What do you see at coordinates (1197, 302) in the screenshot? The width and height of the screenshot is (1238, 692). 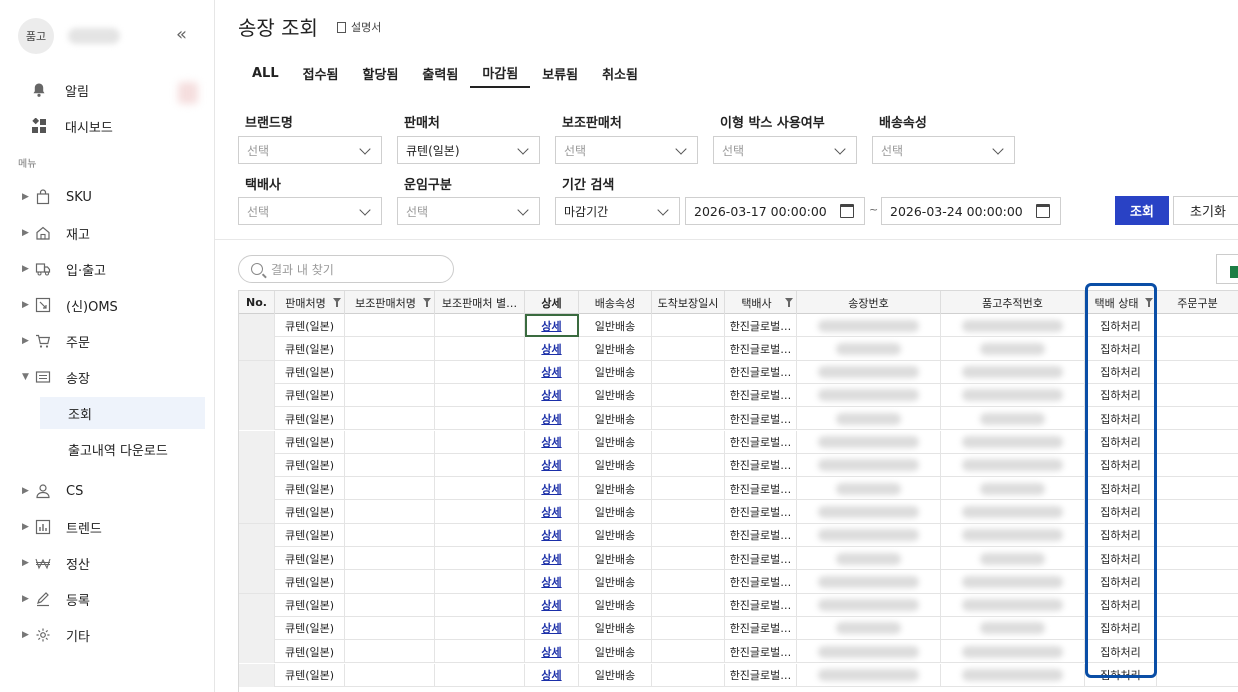 I see `col-order-type-header: 주문구분` at bounding box center [1197, 302].